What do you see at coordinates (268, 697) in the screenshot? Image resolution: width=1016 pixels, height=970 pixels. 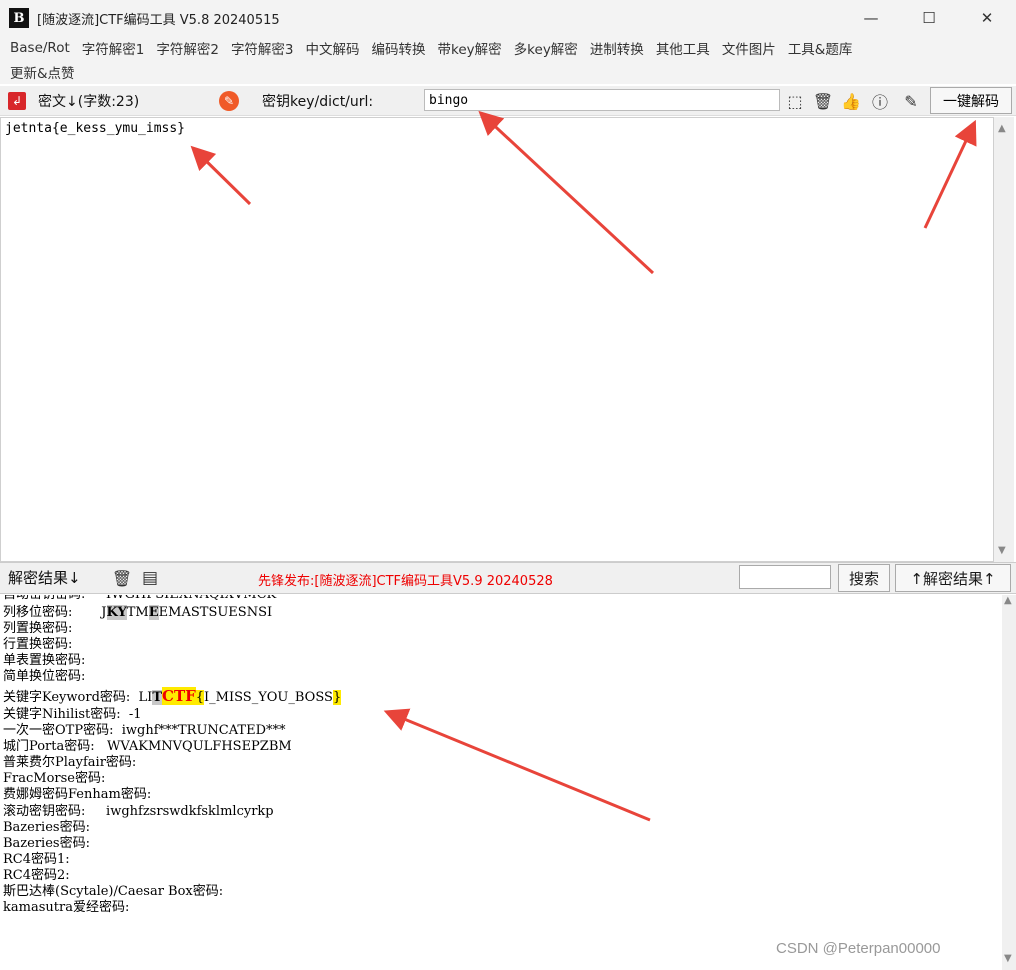 I see `flag-content: I_MISS_YOU_BOSS` at bounding box center [268, 697].